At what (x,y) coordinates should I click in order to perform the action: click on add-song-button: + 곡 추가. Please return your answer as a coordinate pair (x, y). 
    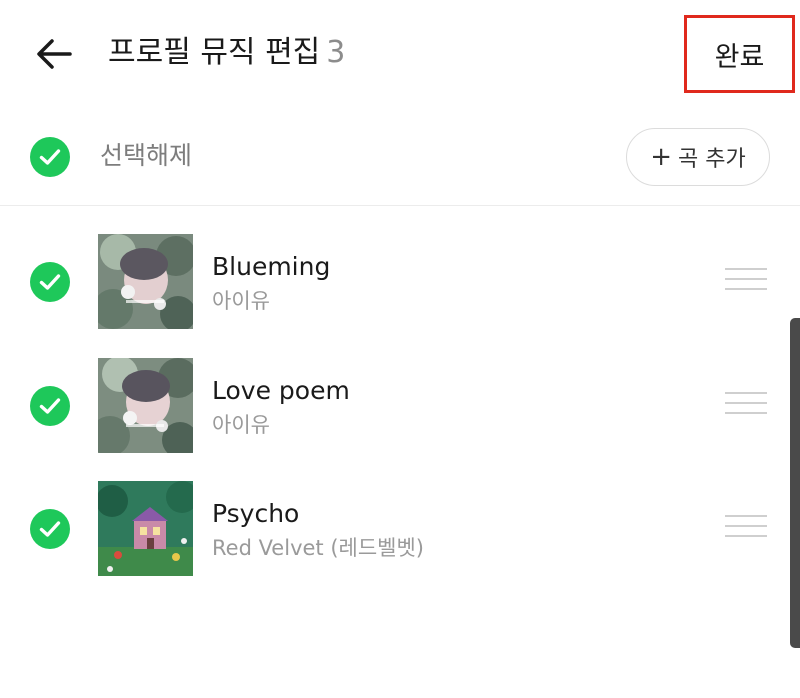
    Looking at the image, I should click on (698, 157).